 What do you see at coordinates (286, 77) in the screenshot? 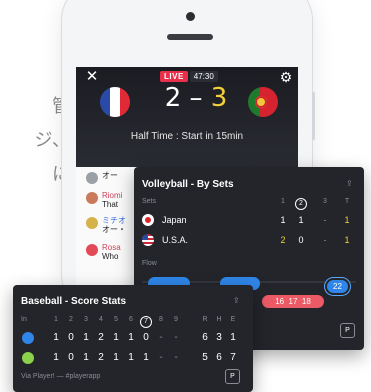
I see `gear-icon: ⚙` at bounding box center [286, 77].